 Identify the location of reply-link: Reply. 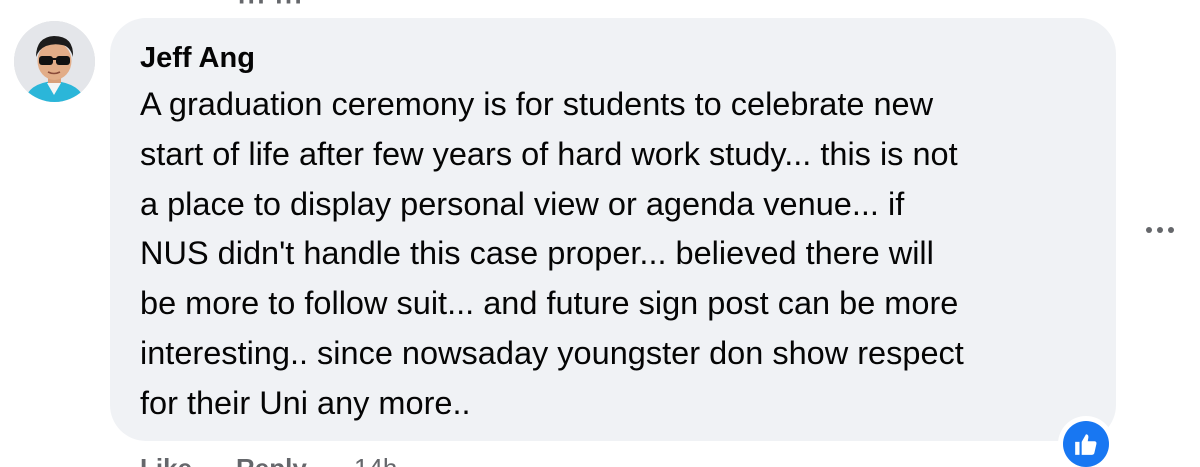
(271, 460).